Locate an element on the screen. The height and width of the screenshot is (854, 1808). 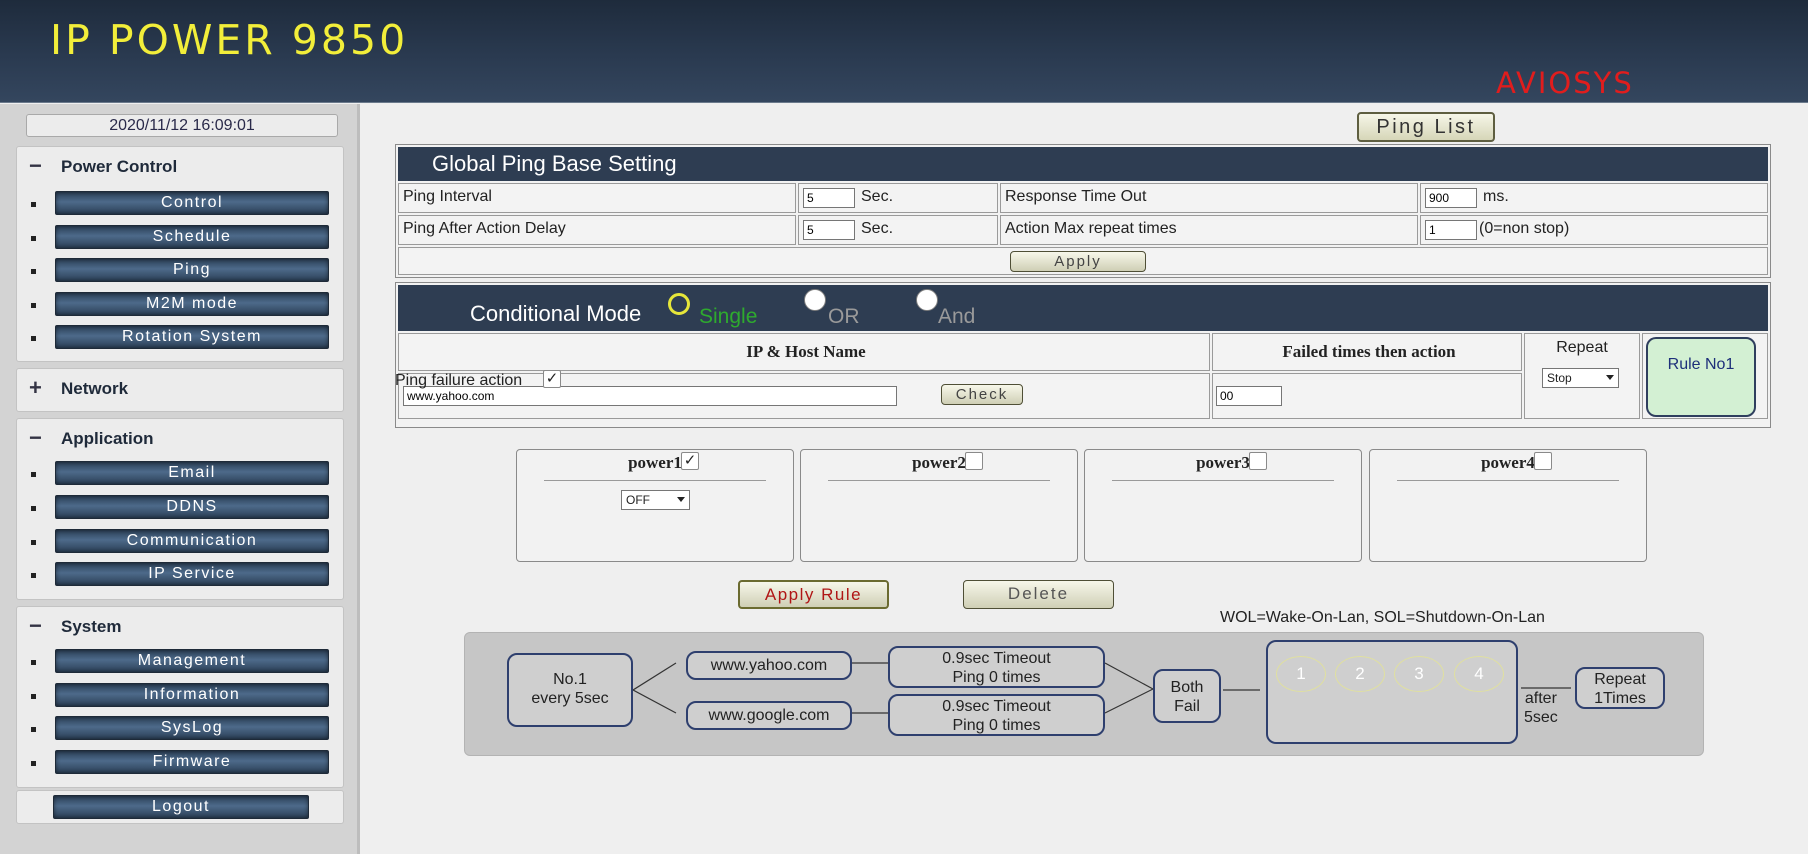
power4-label: power4 is located at coordinates (1508, 463).